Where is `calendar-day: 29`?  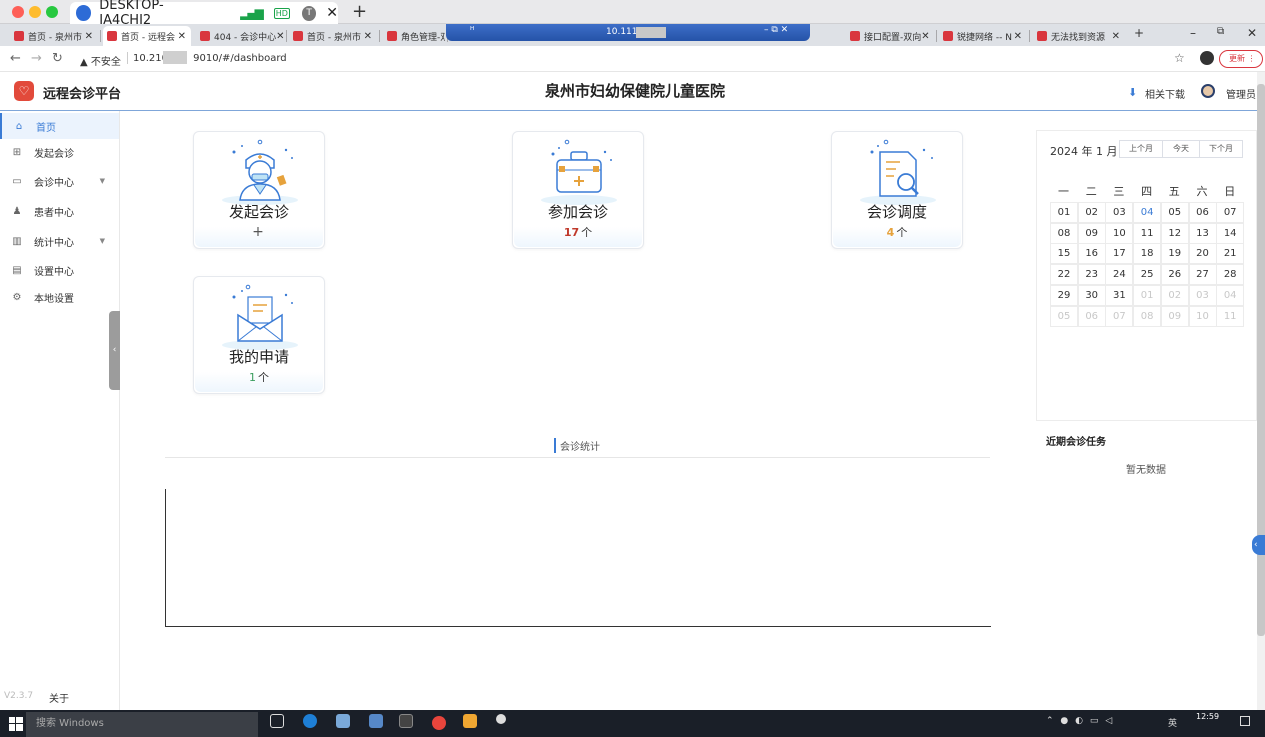 calendar-day: 29 is located at coordinates (1064, 295).